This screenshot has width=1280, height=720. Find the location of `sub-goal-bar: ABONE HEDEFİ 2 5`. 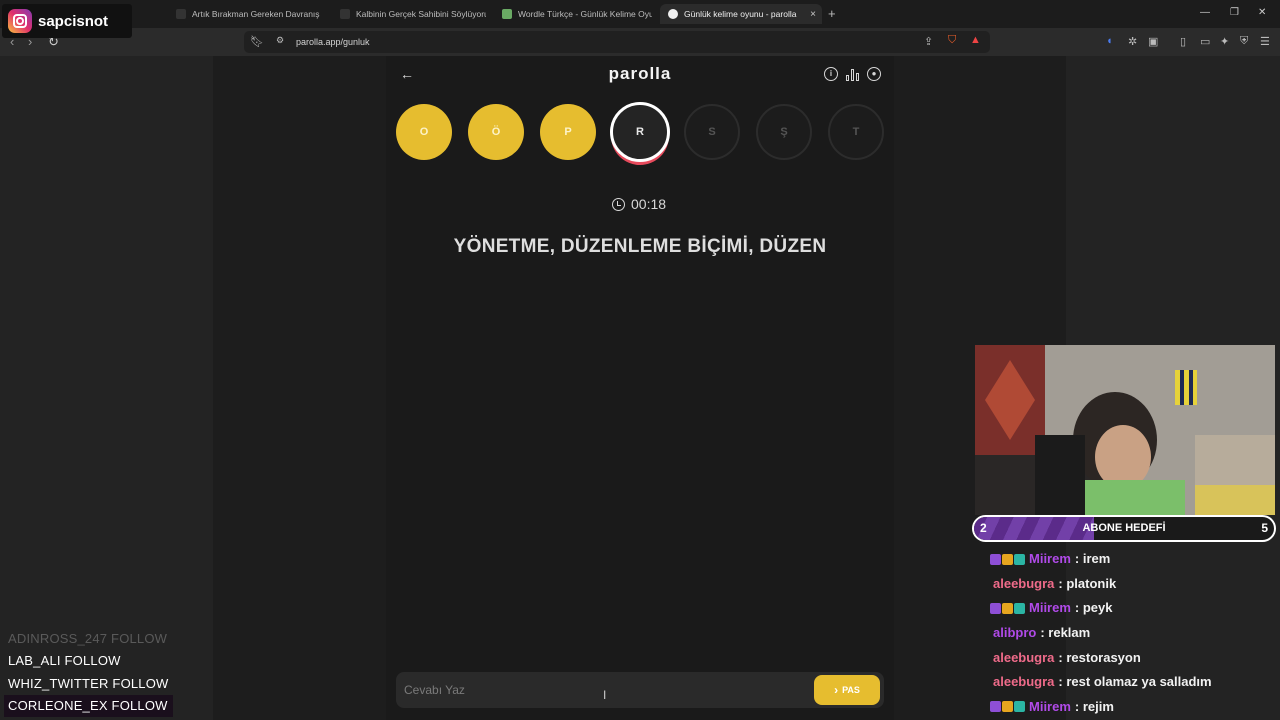

sub-goal-bar: ABONE HEDEFİ 2 5 is located at coordinates (1124, 528).